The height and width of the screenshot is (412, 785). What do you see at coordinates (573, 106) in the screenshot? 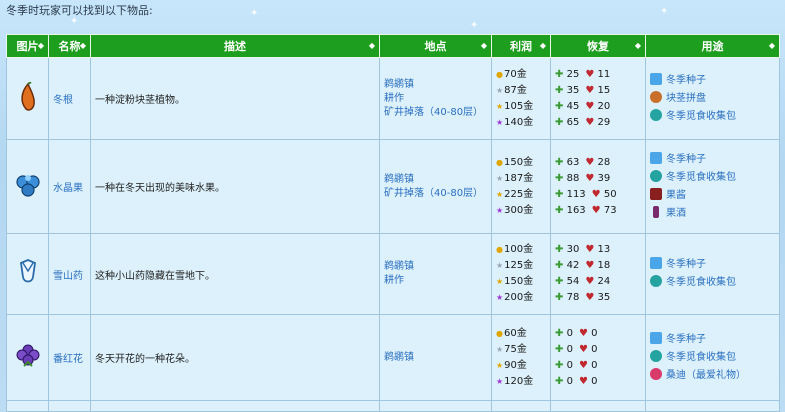
I see `energy-value: 45` at bounding box center [573, 106].